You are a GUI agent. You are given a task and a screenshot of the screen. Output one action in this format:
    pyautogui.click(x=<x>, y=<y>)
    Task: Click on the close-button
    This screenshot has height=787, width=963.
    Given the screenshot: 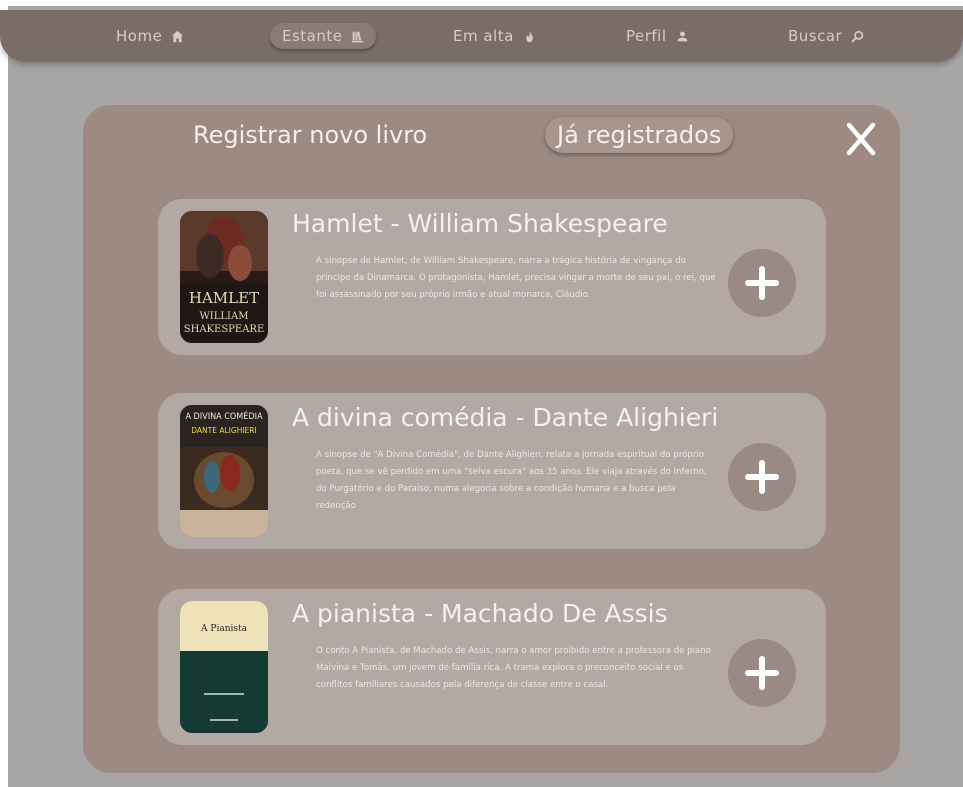 What is the action you would take?
    pyautogui.click(x=861, y=139)
    